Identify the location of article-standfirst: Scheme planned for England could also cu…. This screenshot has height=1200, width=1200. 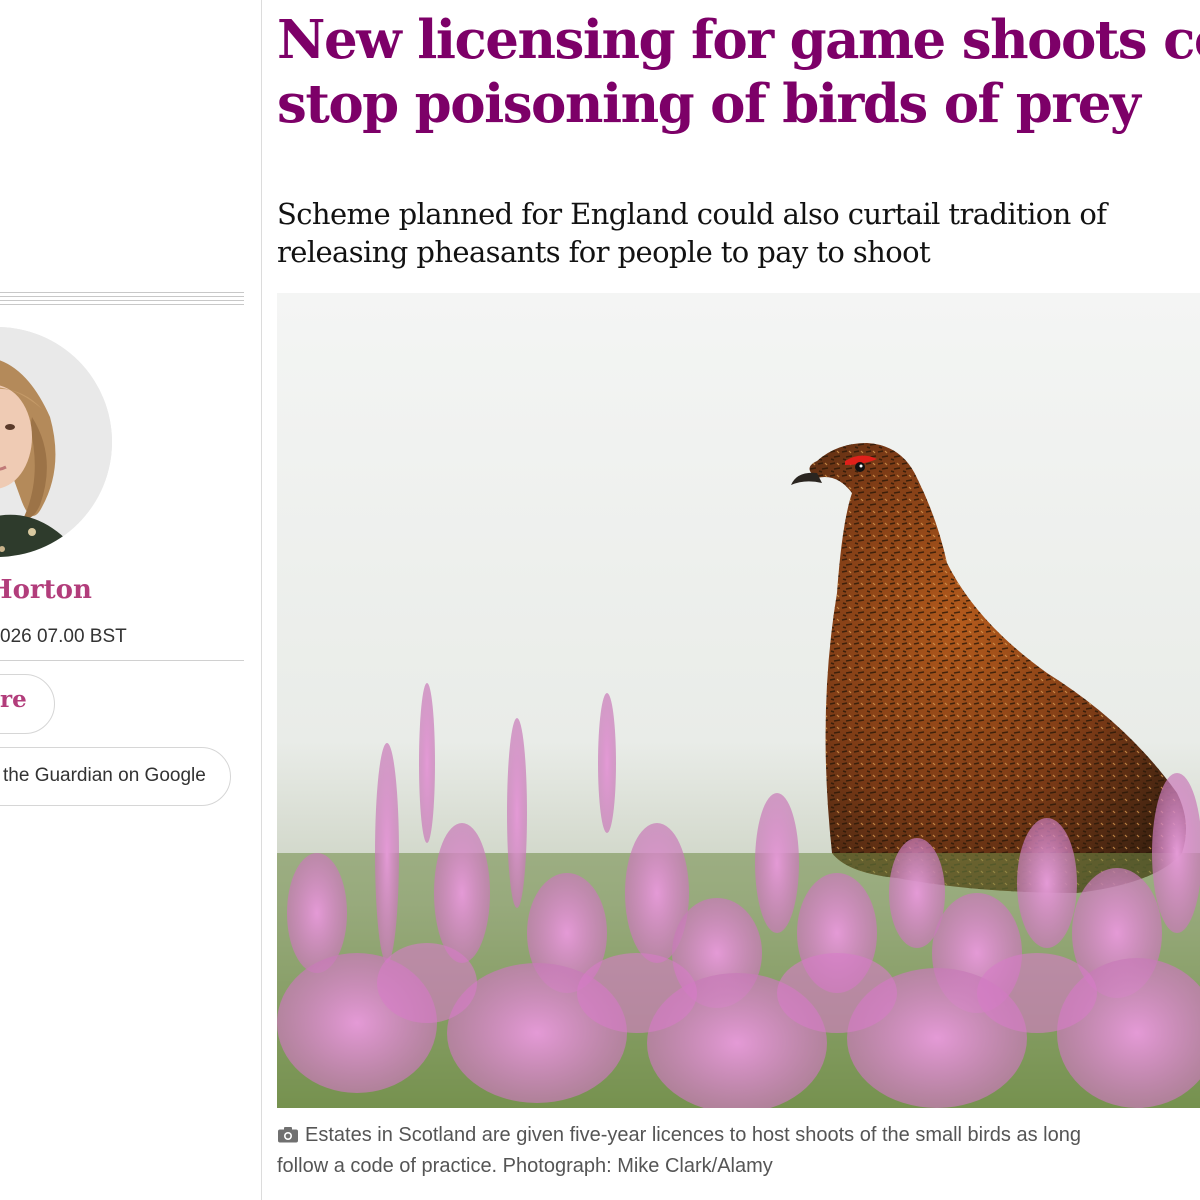
(732, 233).